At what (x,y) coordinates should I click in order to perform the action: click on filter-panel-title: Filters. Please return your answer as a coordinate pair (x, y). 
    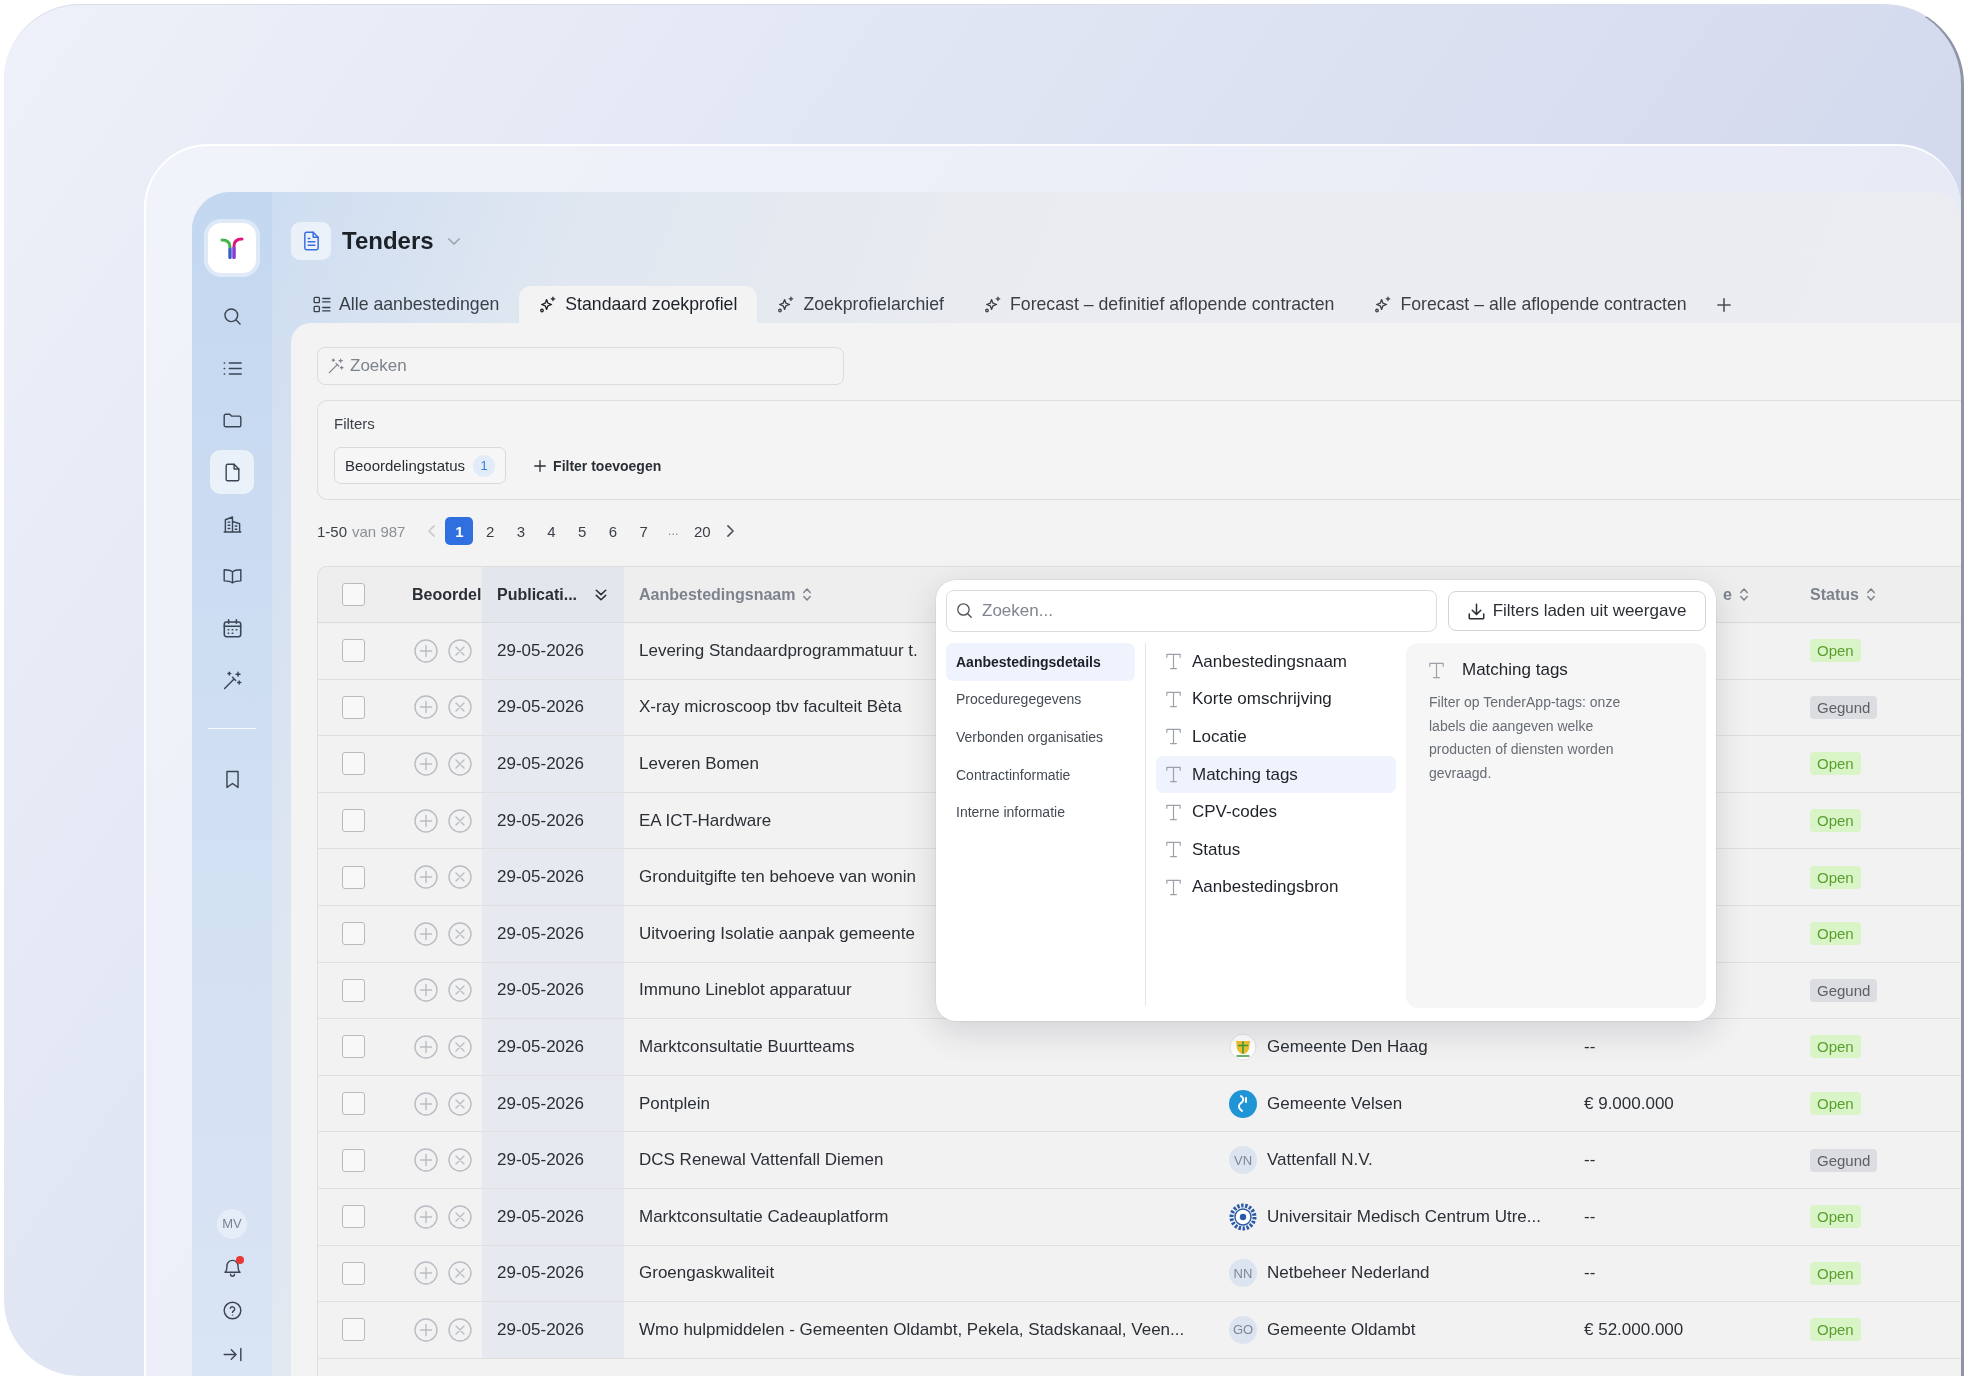
    Looking at the image, I should click on (354, 424).